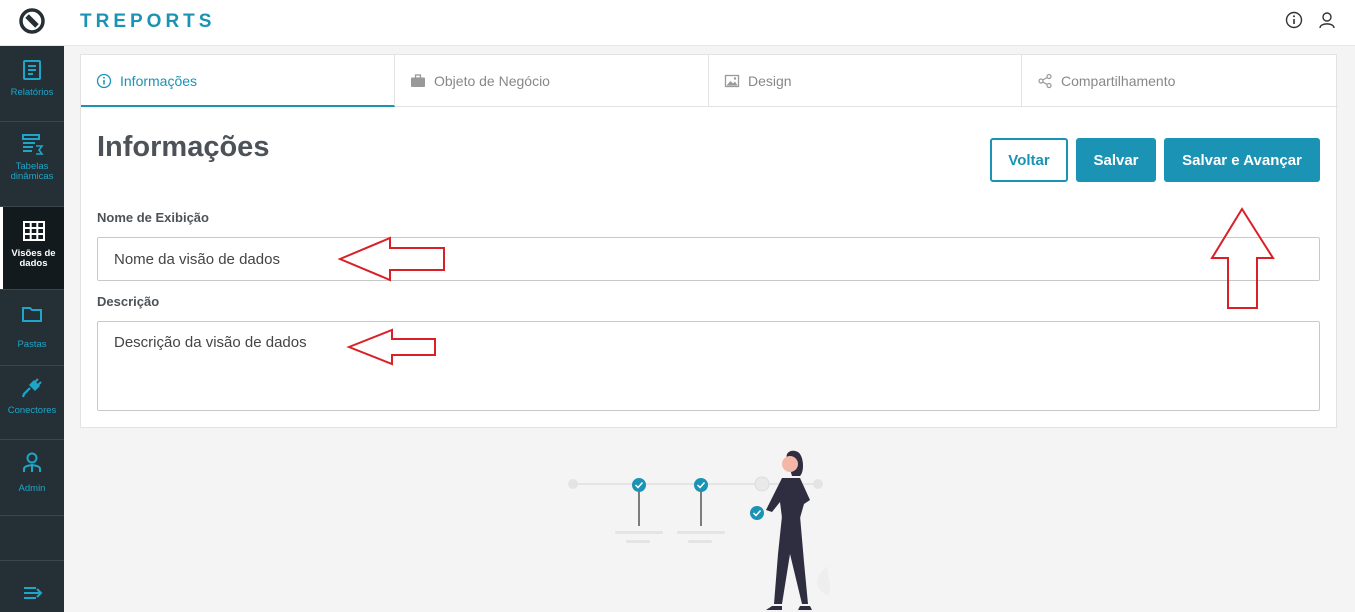 The width and height of the screenshot is (1355, 612). Describe the element at coordinates (33, 593) in the screenshot. I see `expand-menu-icon` at that location.